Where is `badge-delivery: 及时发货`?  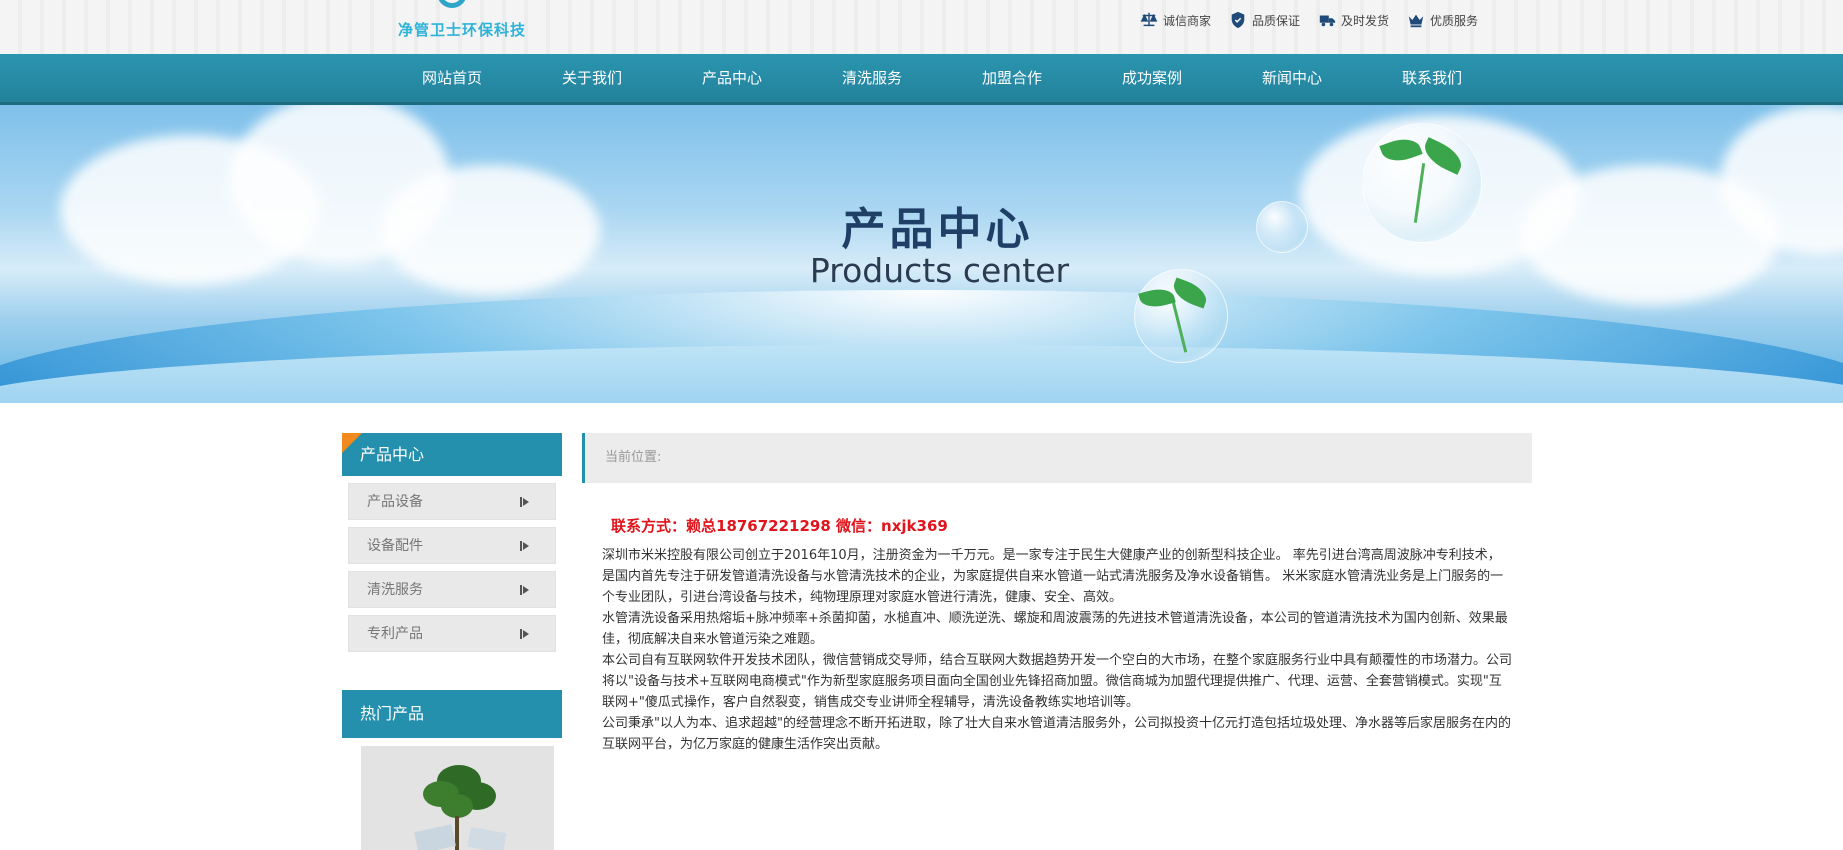
badge-delivery: 及时发货 is located at coordinates (1353, 20).